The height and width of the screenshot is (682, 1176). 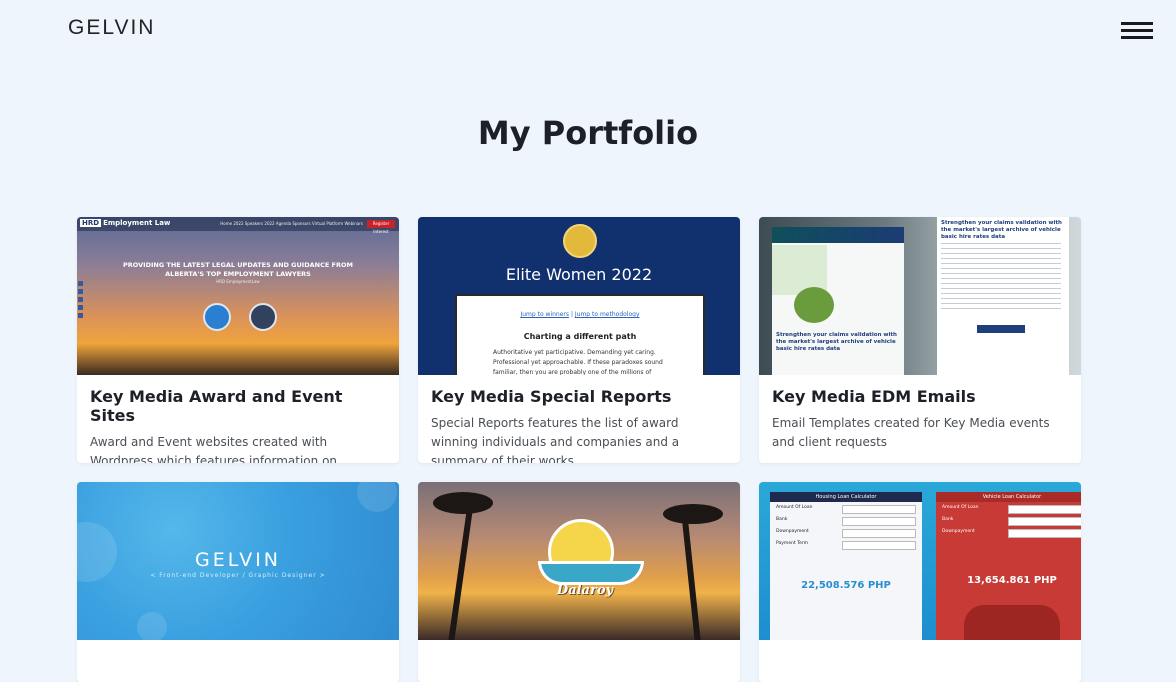 What do you see at coordinates (217, 317) in the screenshot?
I see `cphr-badge-icon` at bounding box center [217, 317].